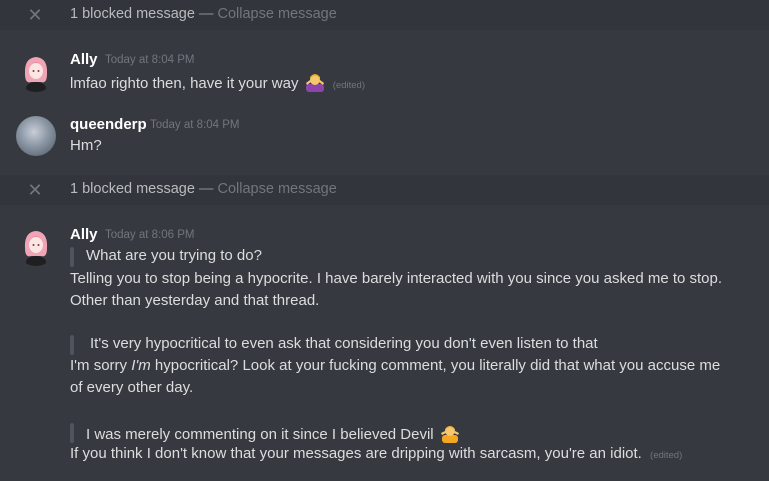  I want to click on message-text: Hm?, so click(86, 145).